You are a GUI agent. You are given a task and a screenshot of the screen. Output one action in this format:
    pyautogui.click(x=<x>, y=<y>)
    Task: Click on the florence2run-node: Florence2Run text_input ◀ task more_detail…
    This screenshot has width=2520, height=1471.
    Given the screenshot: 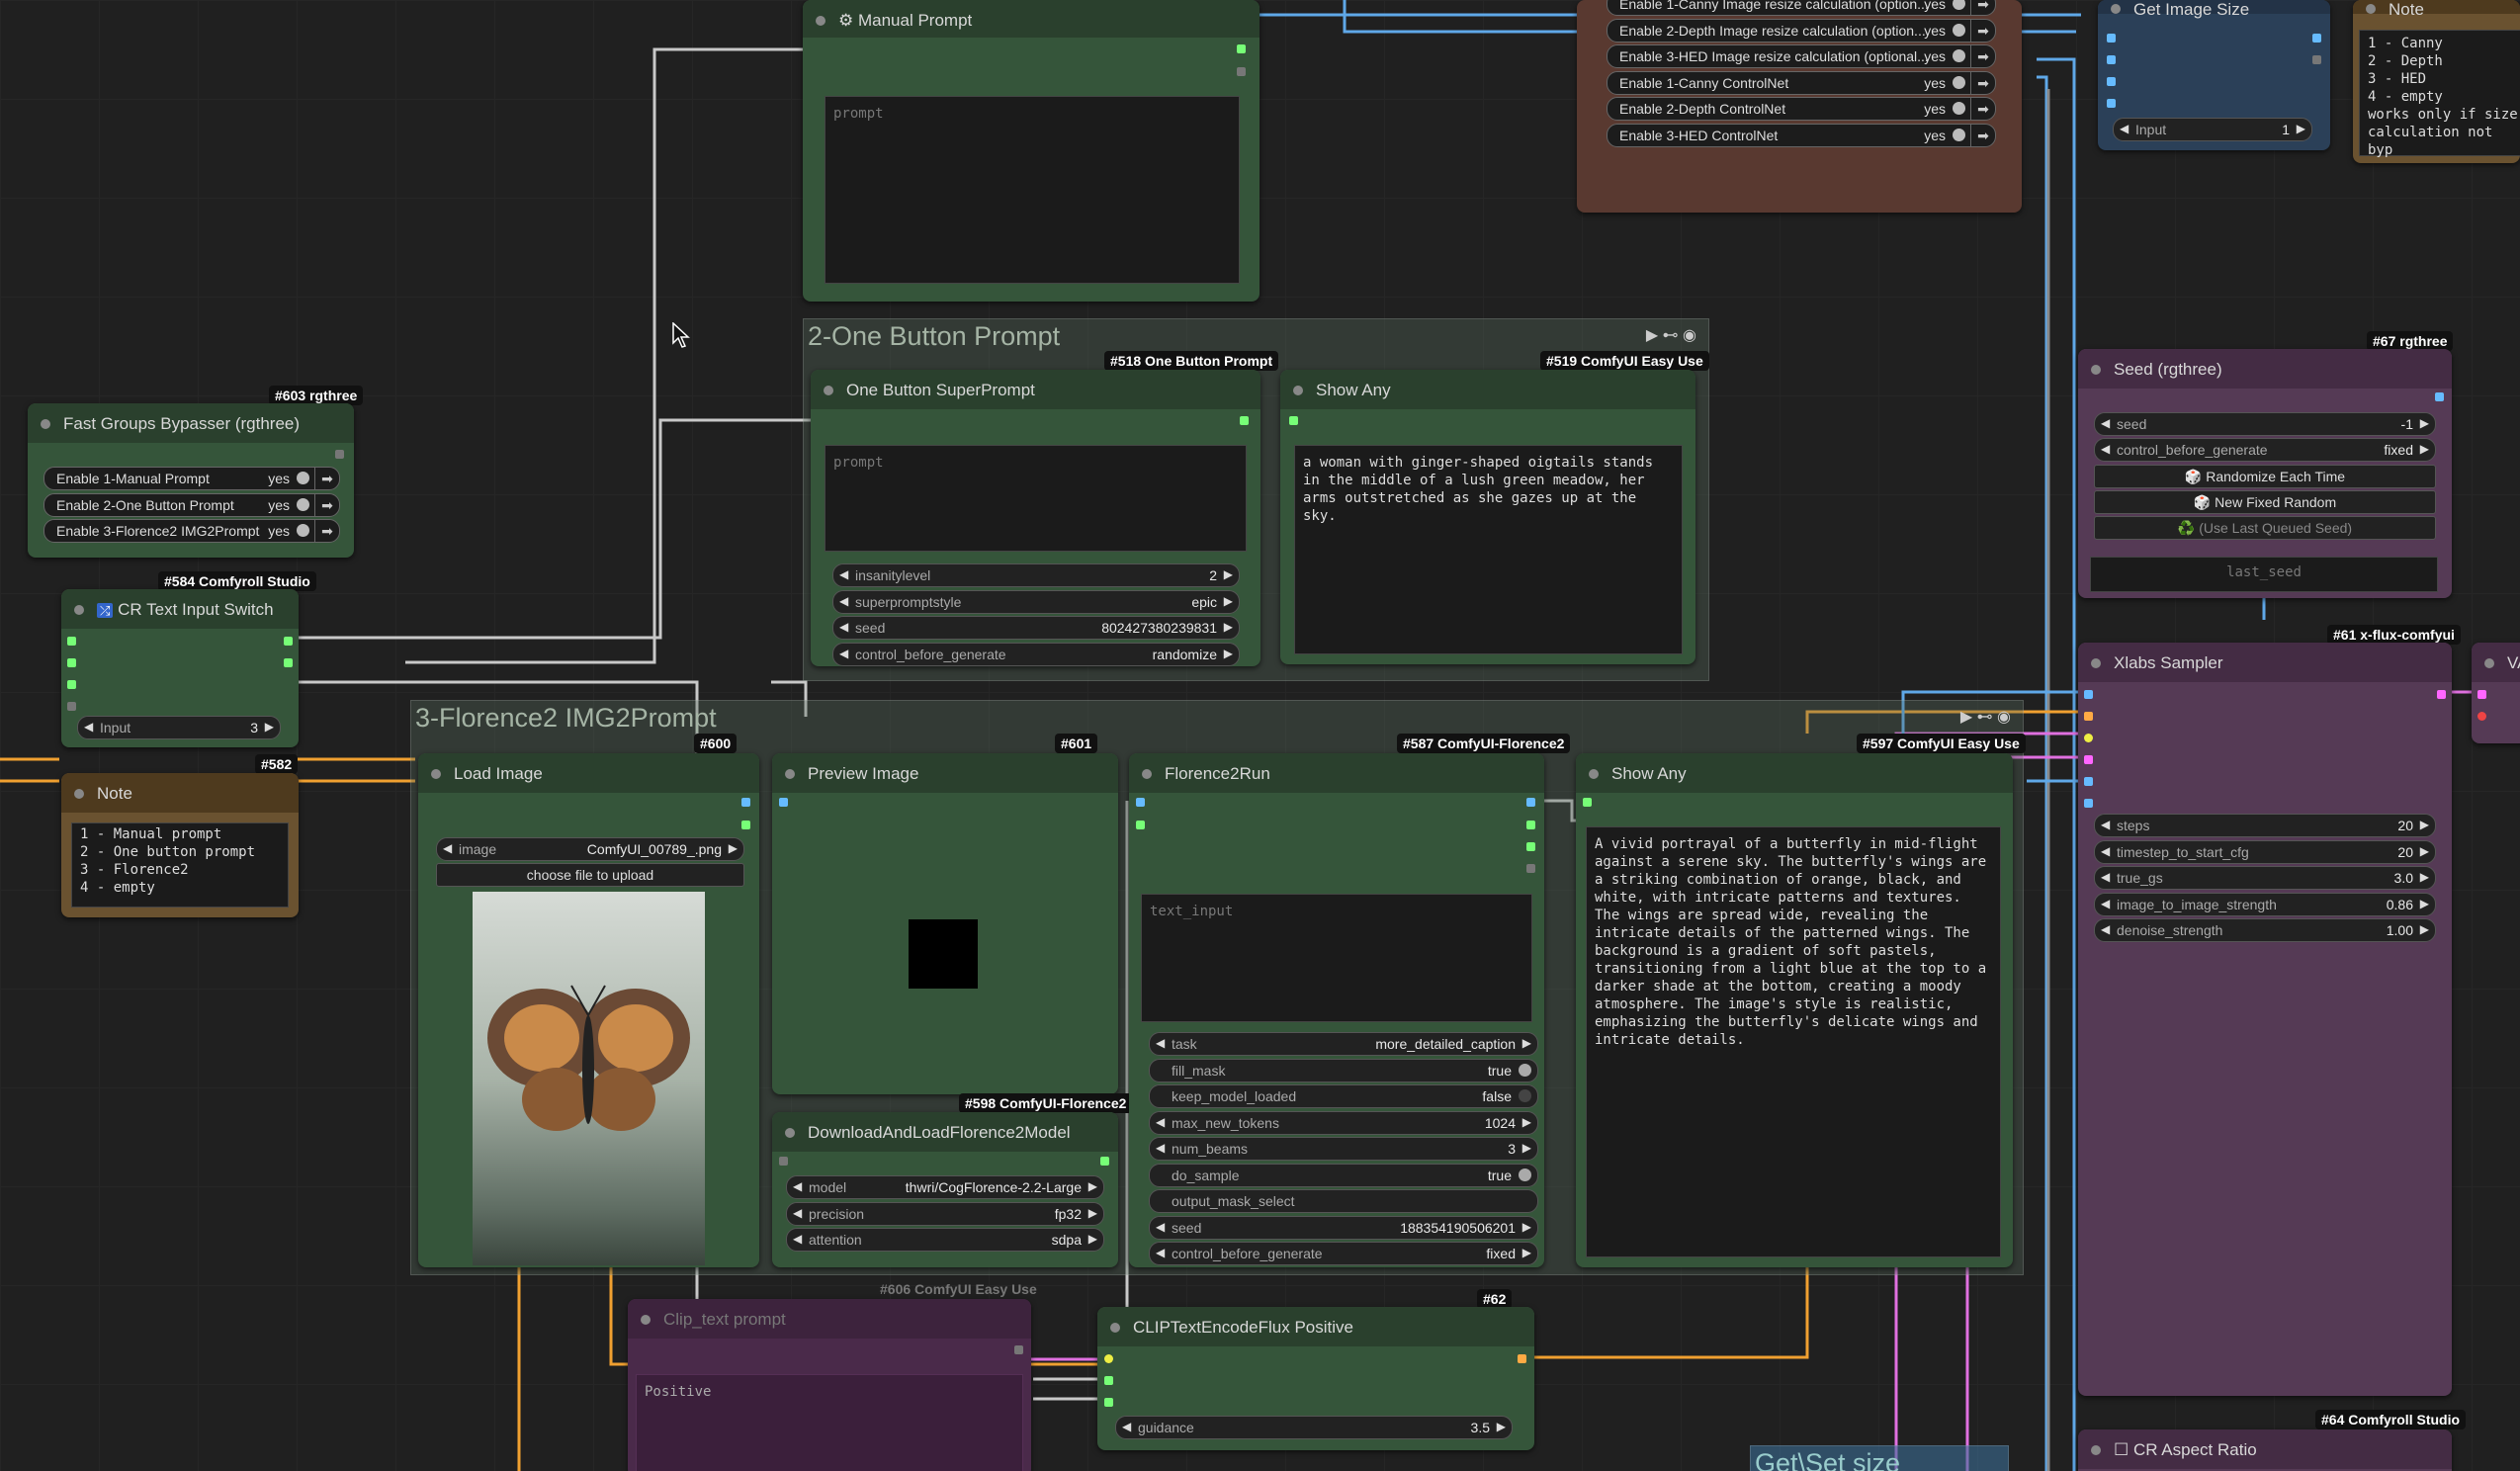 What is the action you would take?
    pyautogui.click(x=1336, y=1010)
    